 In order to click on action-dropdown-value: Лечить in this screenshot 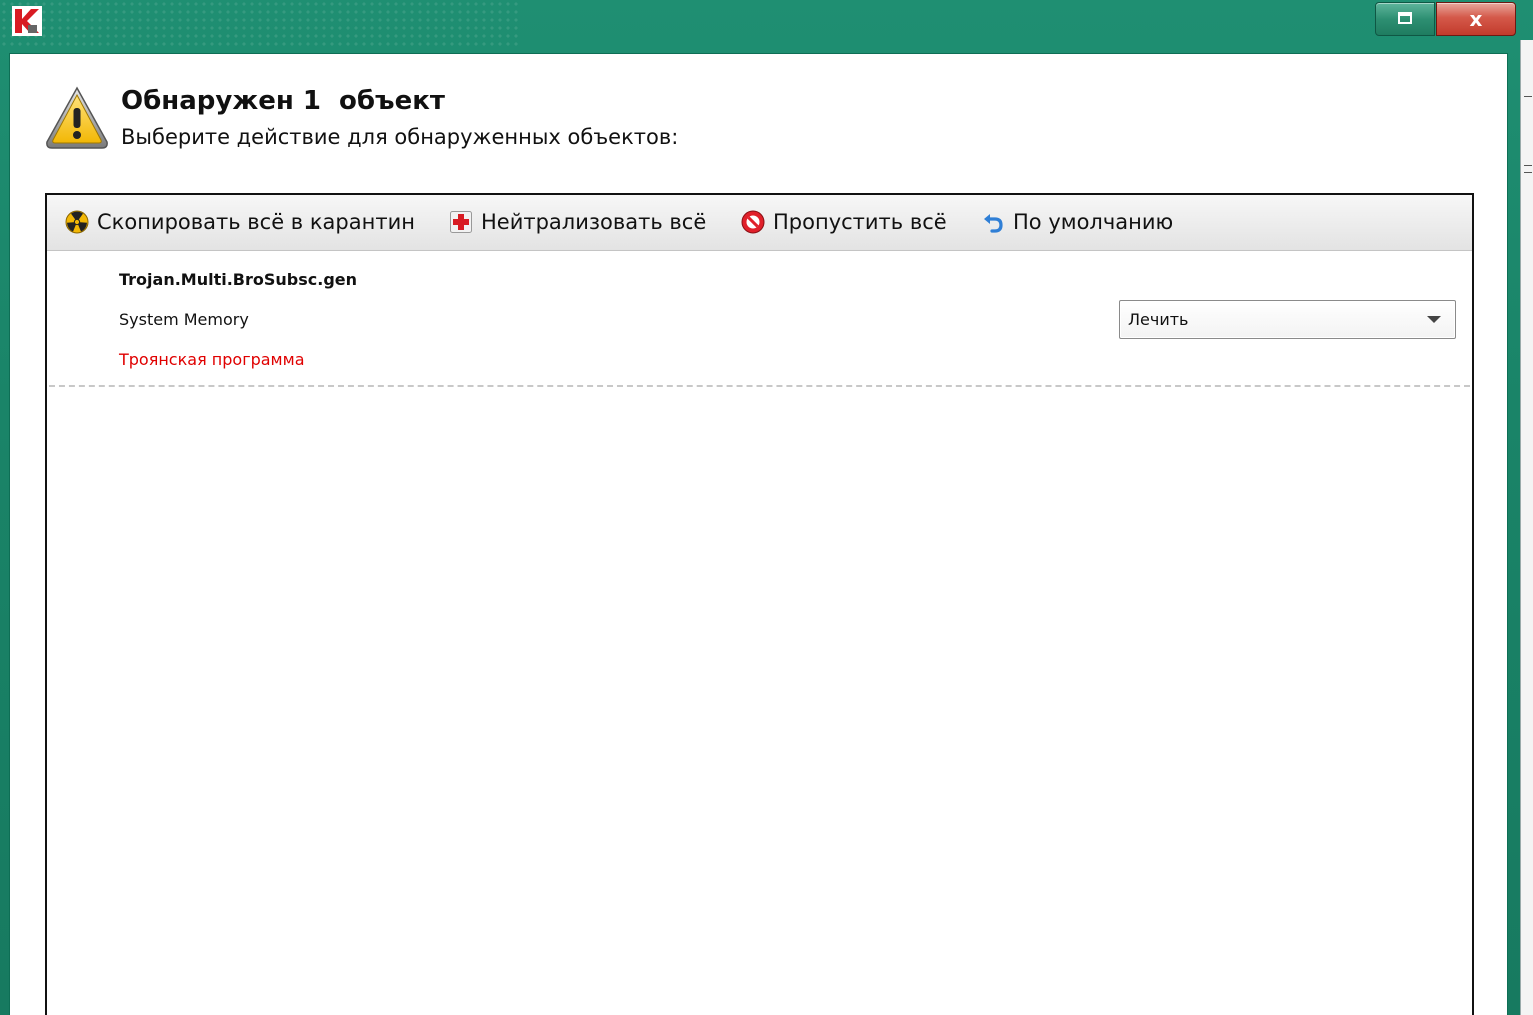, I will do `click(1158, 319)`.